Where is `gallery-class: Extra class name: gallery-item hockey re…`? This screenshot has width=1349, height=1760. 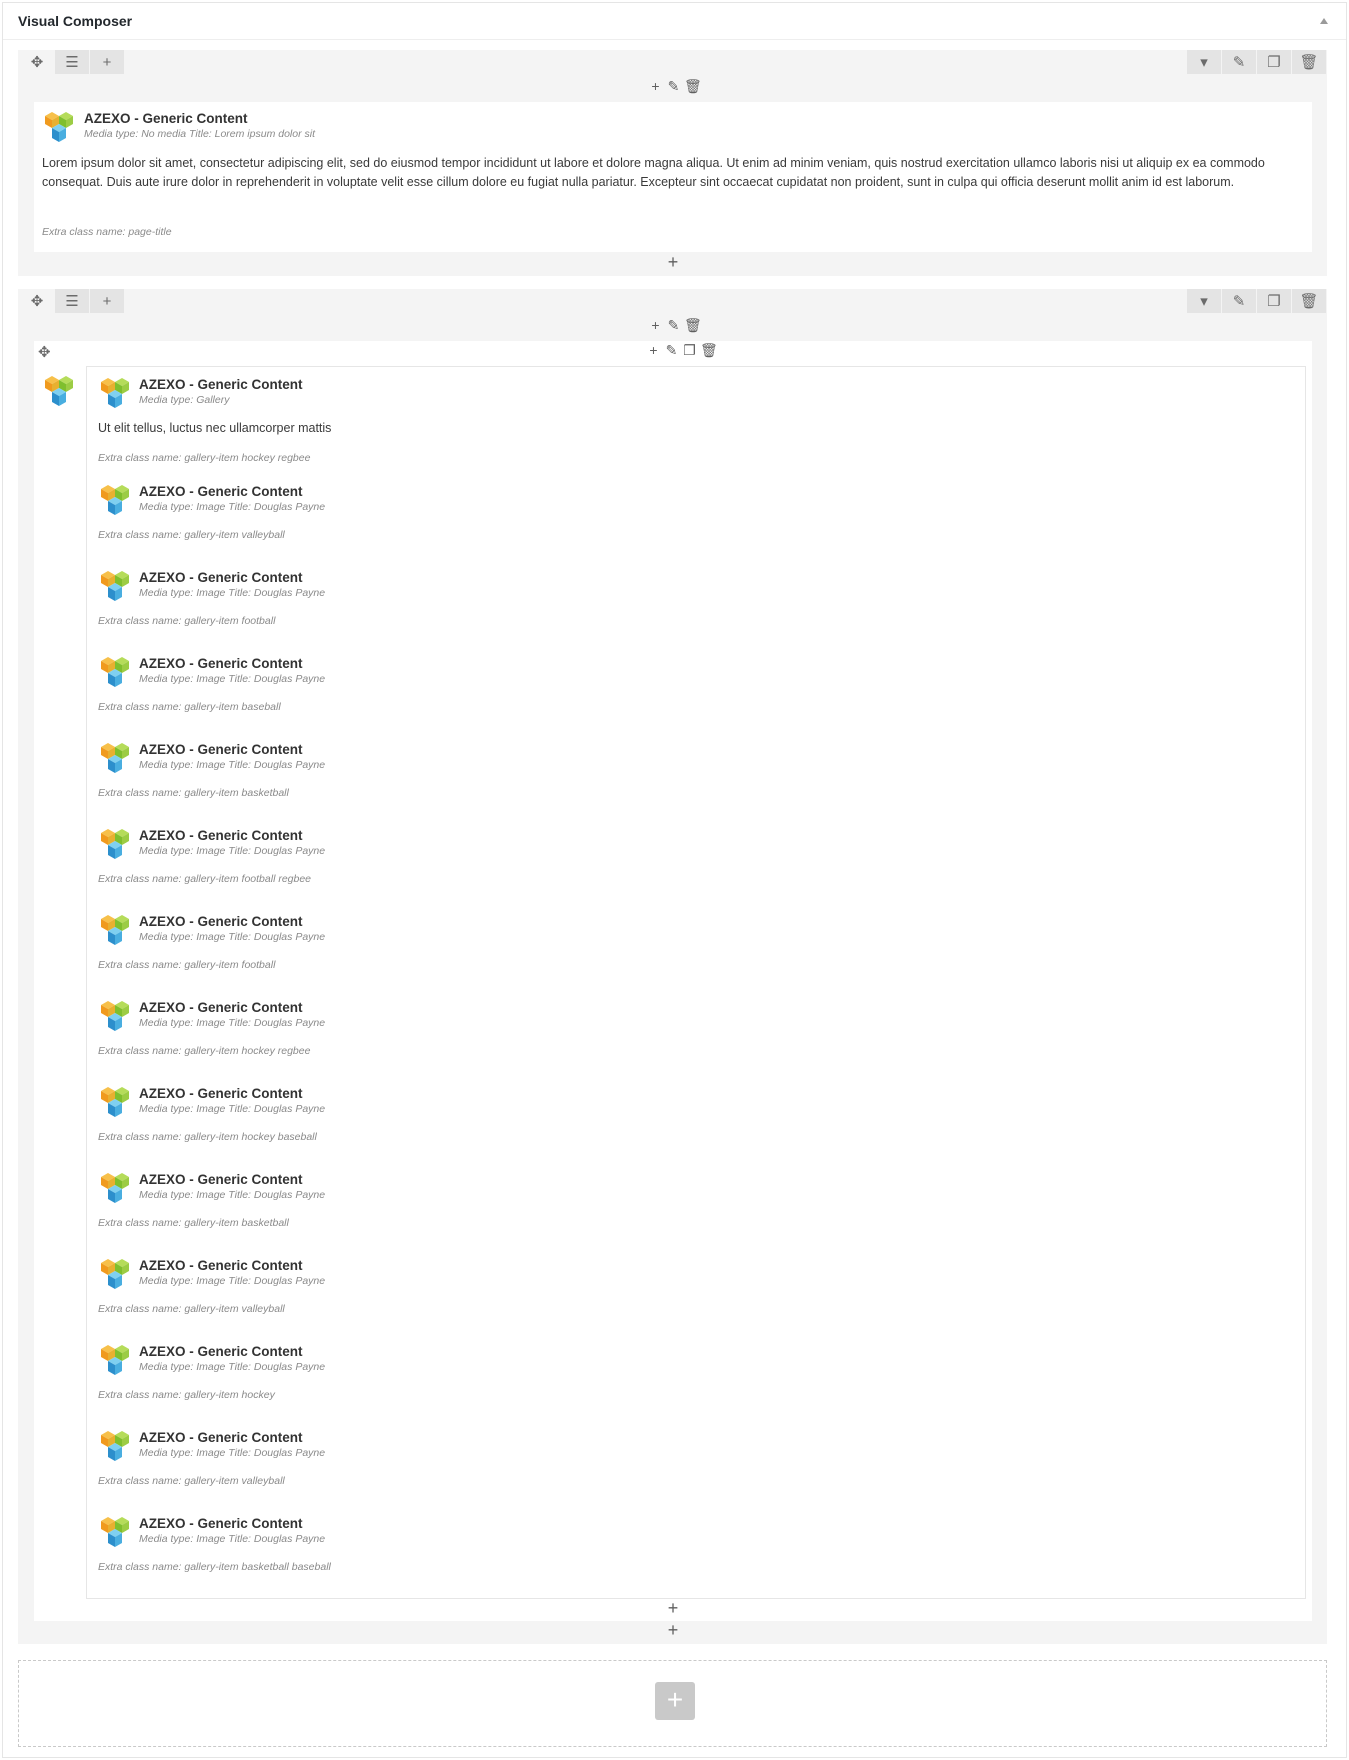 gallery-class: Extra class name: gallery-item hockey re… is located at coordinates (204, 458).